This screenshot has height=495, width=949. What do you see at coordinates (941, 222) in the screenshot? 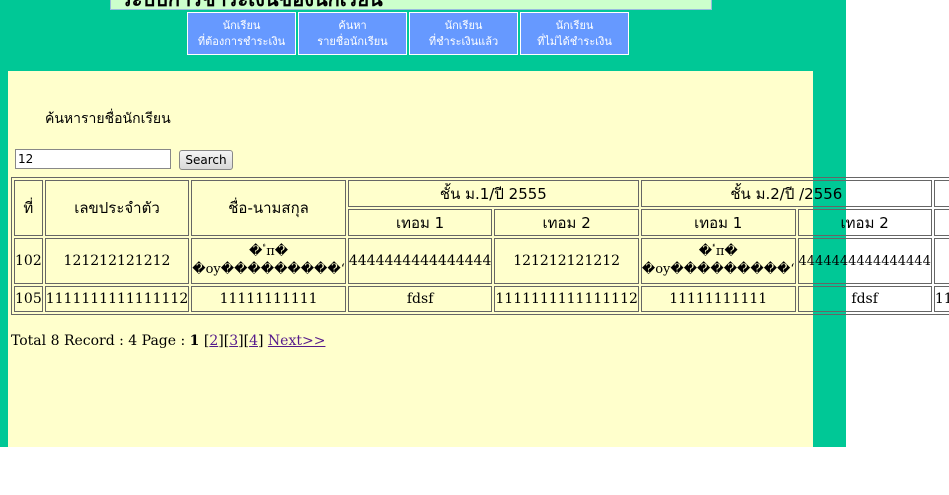
I see `header-extra` at bounding box center [941, 222].